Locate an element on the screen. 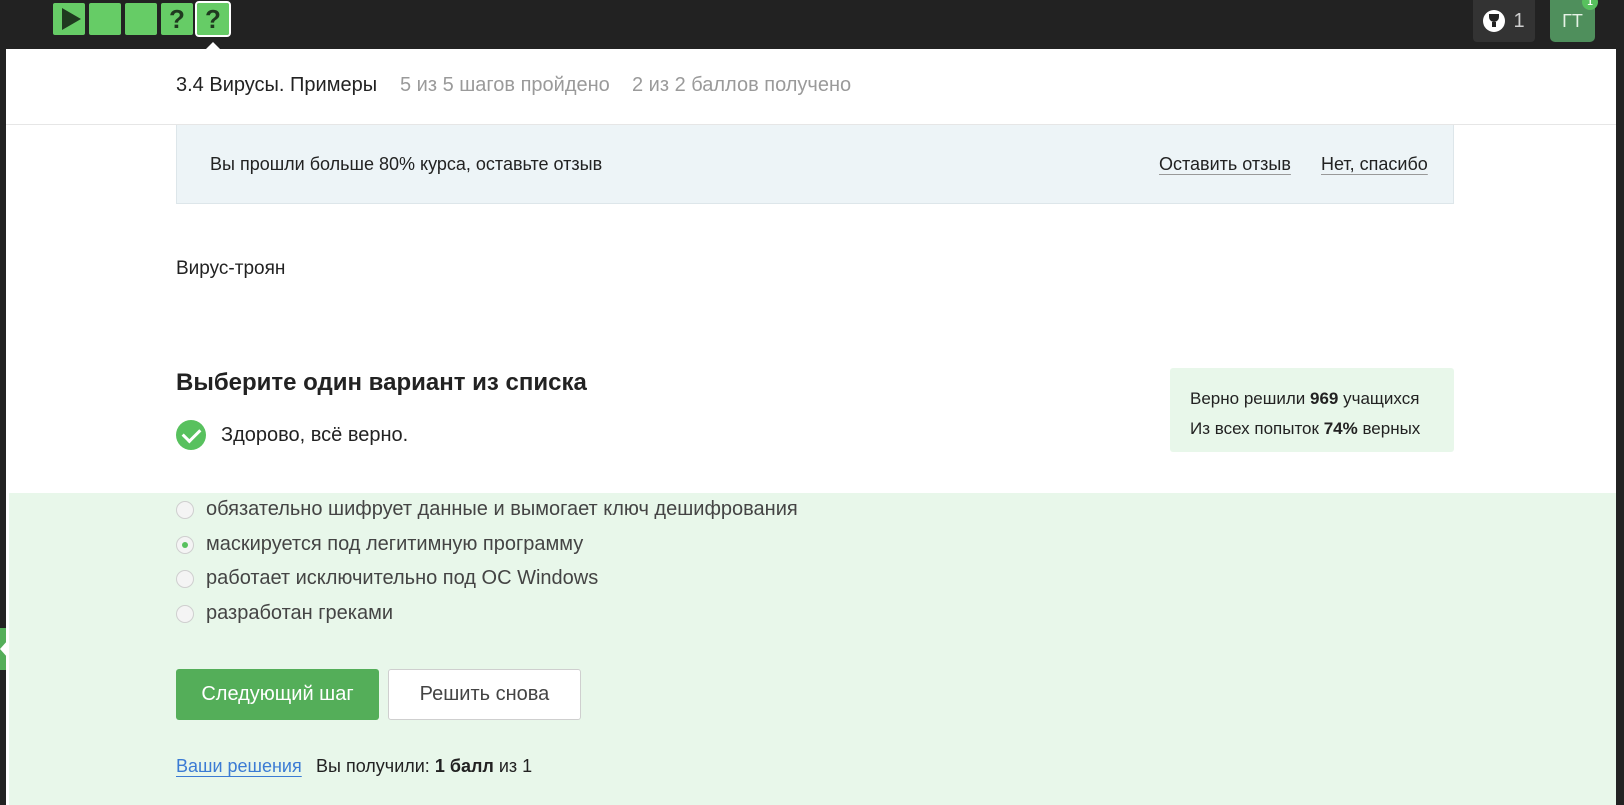 The image size is (1624, 805). option-3: работает исключительно под ОС Windows is located at coordinates (387, 578).